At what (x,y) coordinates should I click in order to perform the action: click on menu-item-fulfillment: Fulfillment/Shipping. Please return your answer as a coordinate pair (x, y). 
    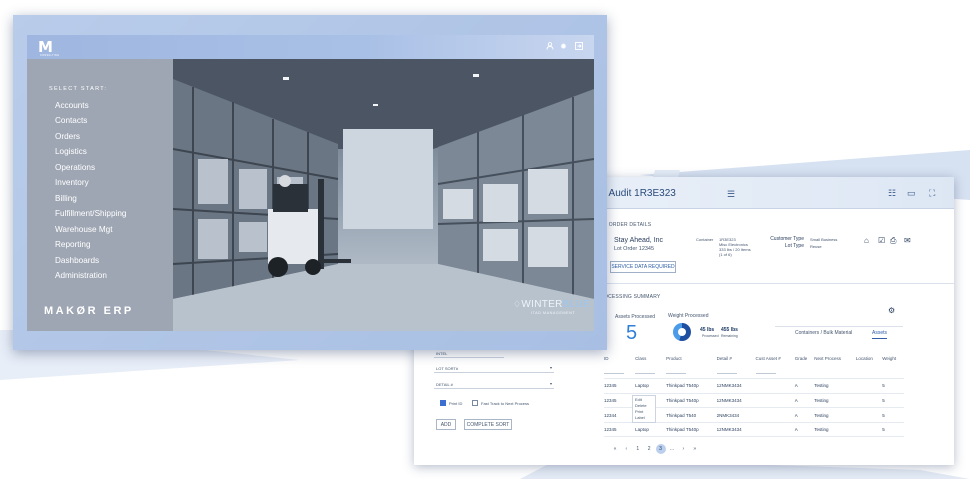
    Looking at the image, I should click on (90, 213).